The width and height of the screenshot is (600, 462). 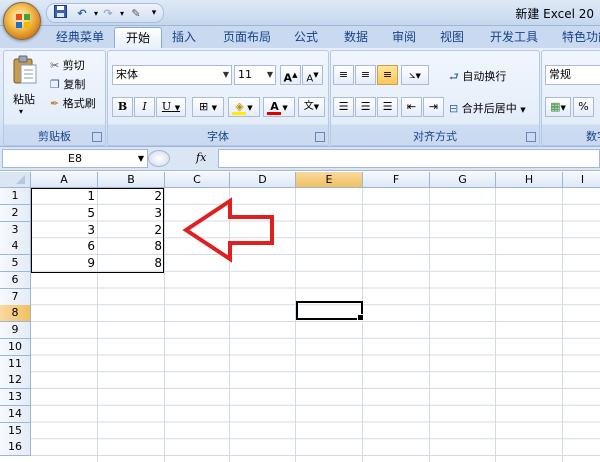 What do you see at coordinates (218, 136) in the screenshot?
I see `font-group-label: 字体` at bounding box center [218, 136].